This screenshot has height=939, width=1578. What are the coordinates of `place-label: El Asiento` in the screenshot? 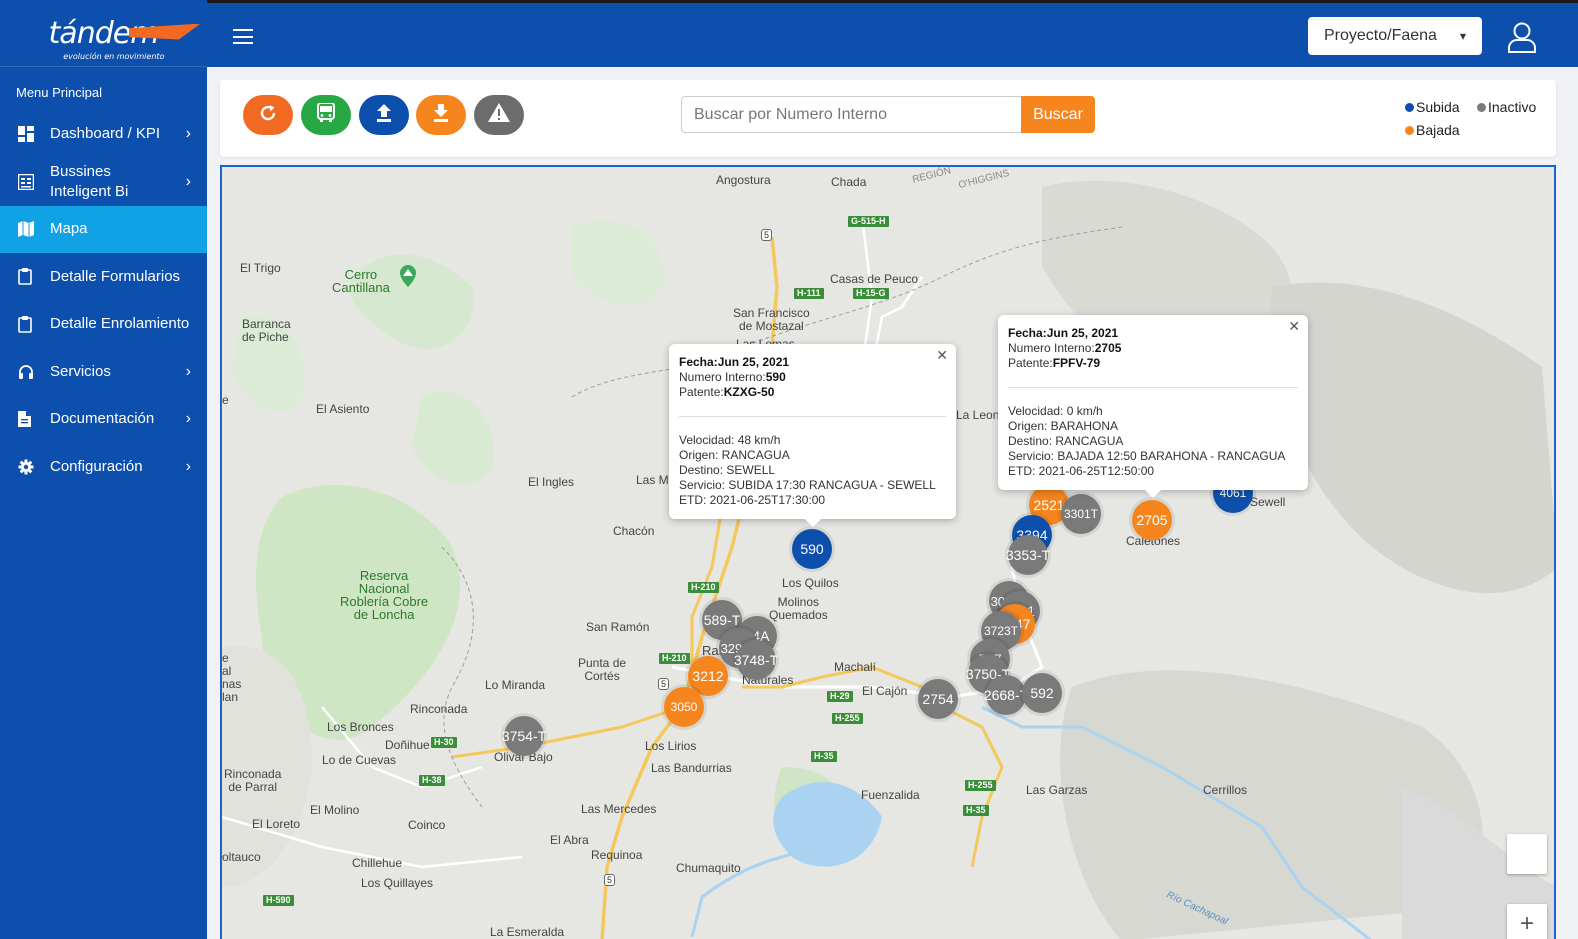 It's located at (343, 409).